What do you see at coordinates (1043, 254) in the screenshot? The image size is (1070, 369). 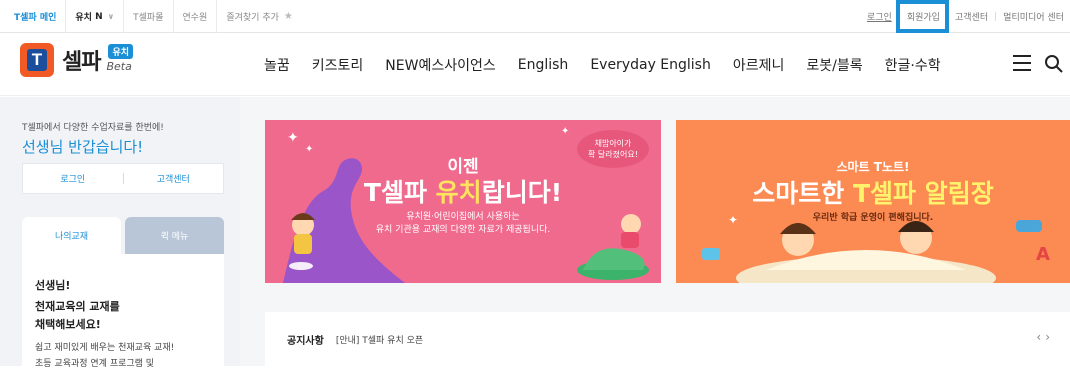 I see `svg-text: A` at bounding box center [1043, 254].